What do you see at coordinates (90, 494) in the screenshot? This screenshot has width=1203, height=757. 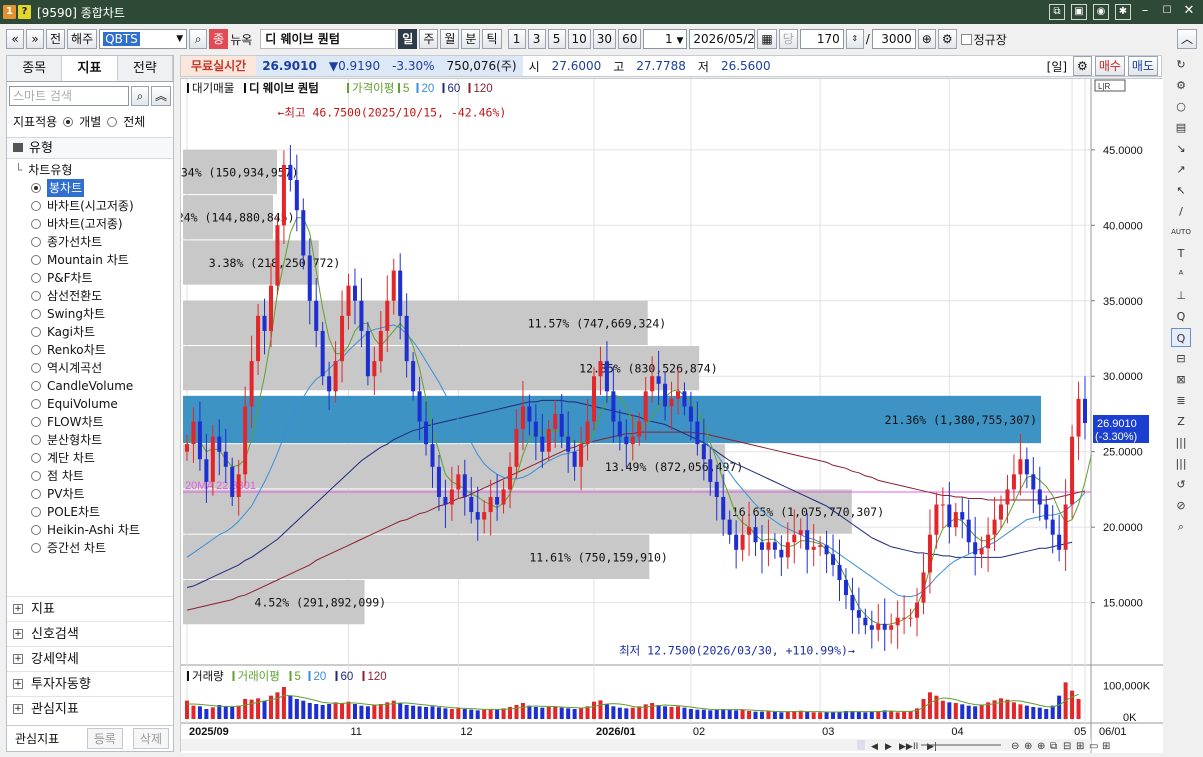 I see `chart-type-item: PV차트` at bounding box center [90, 494].